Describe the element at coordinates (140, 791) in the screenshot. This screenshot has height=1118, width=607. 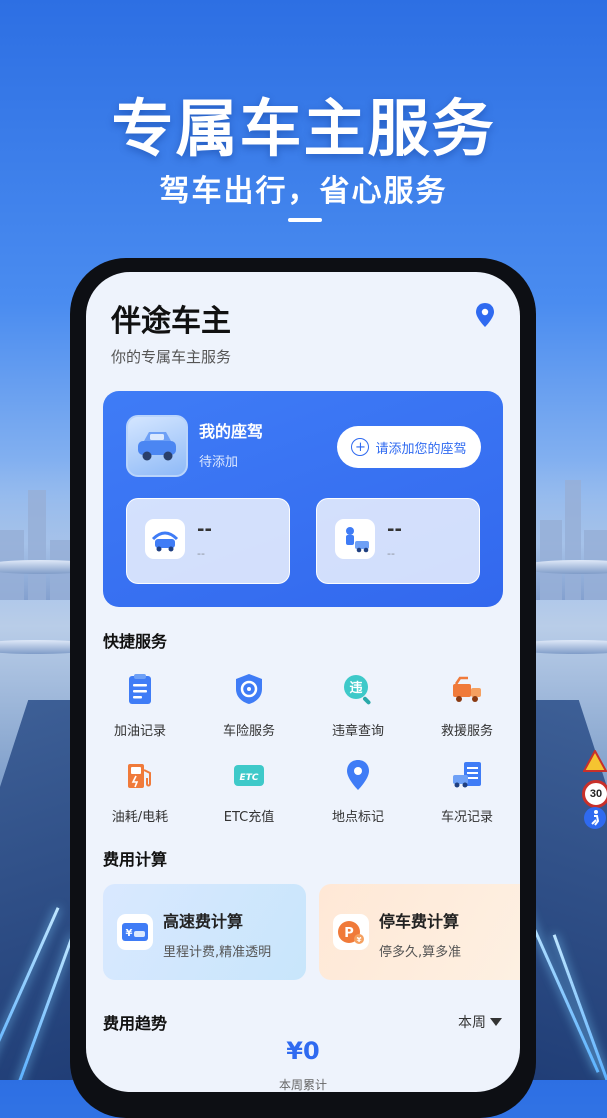
I see `service-fuel-consumption: 油耗/电耗` at that location.